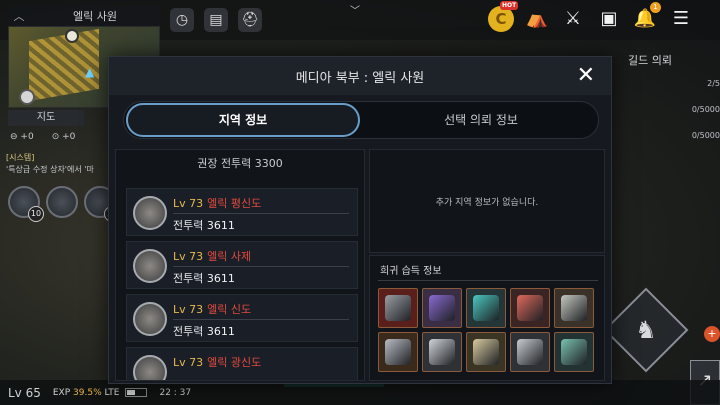 Image resolution: width=720 pixels, height=405 pixels. What do you see at coordinates (42, 137) in the screenshot?
I see `minimap-stats: ⊖ +0 ⊙ +0` at bounding box center [42, 137].